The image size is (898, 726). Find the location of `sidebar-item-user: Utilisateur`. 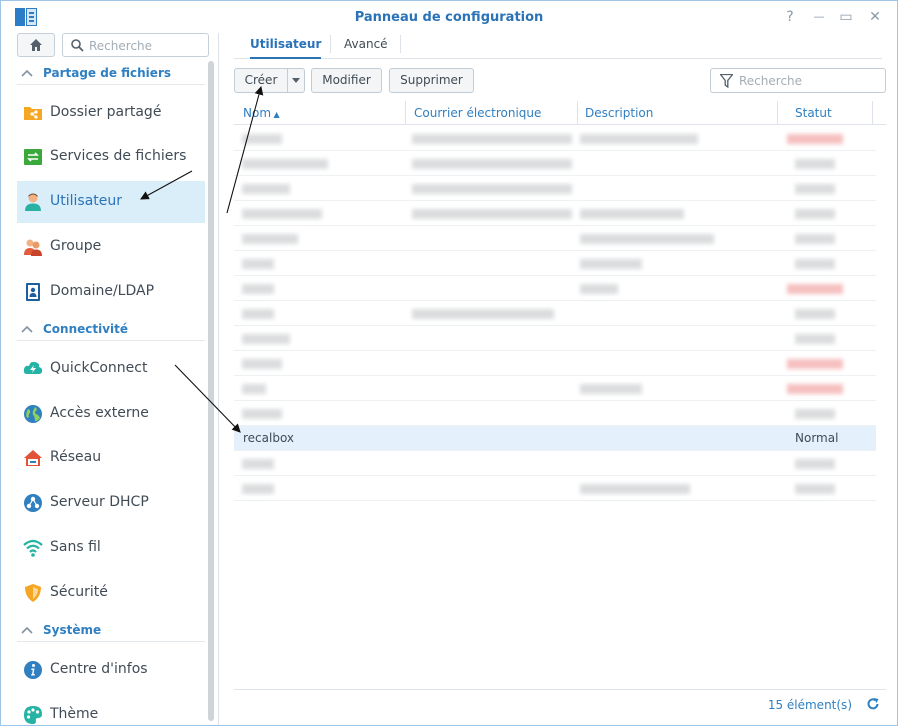

sidebar-item-user: Utilisateur is located at coordinates (111, 202).